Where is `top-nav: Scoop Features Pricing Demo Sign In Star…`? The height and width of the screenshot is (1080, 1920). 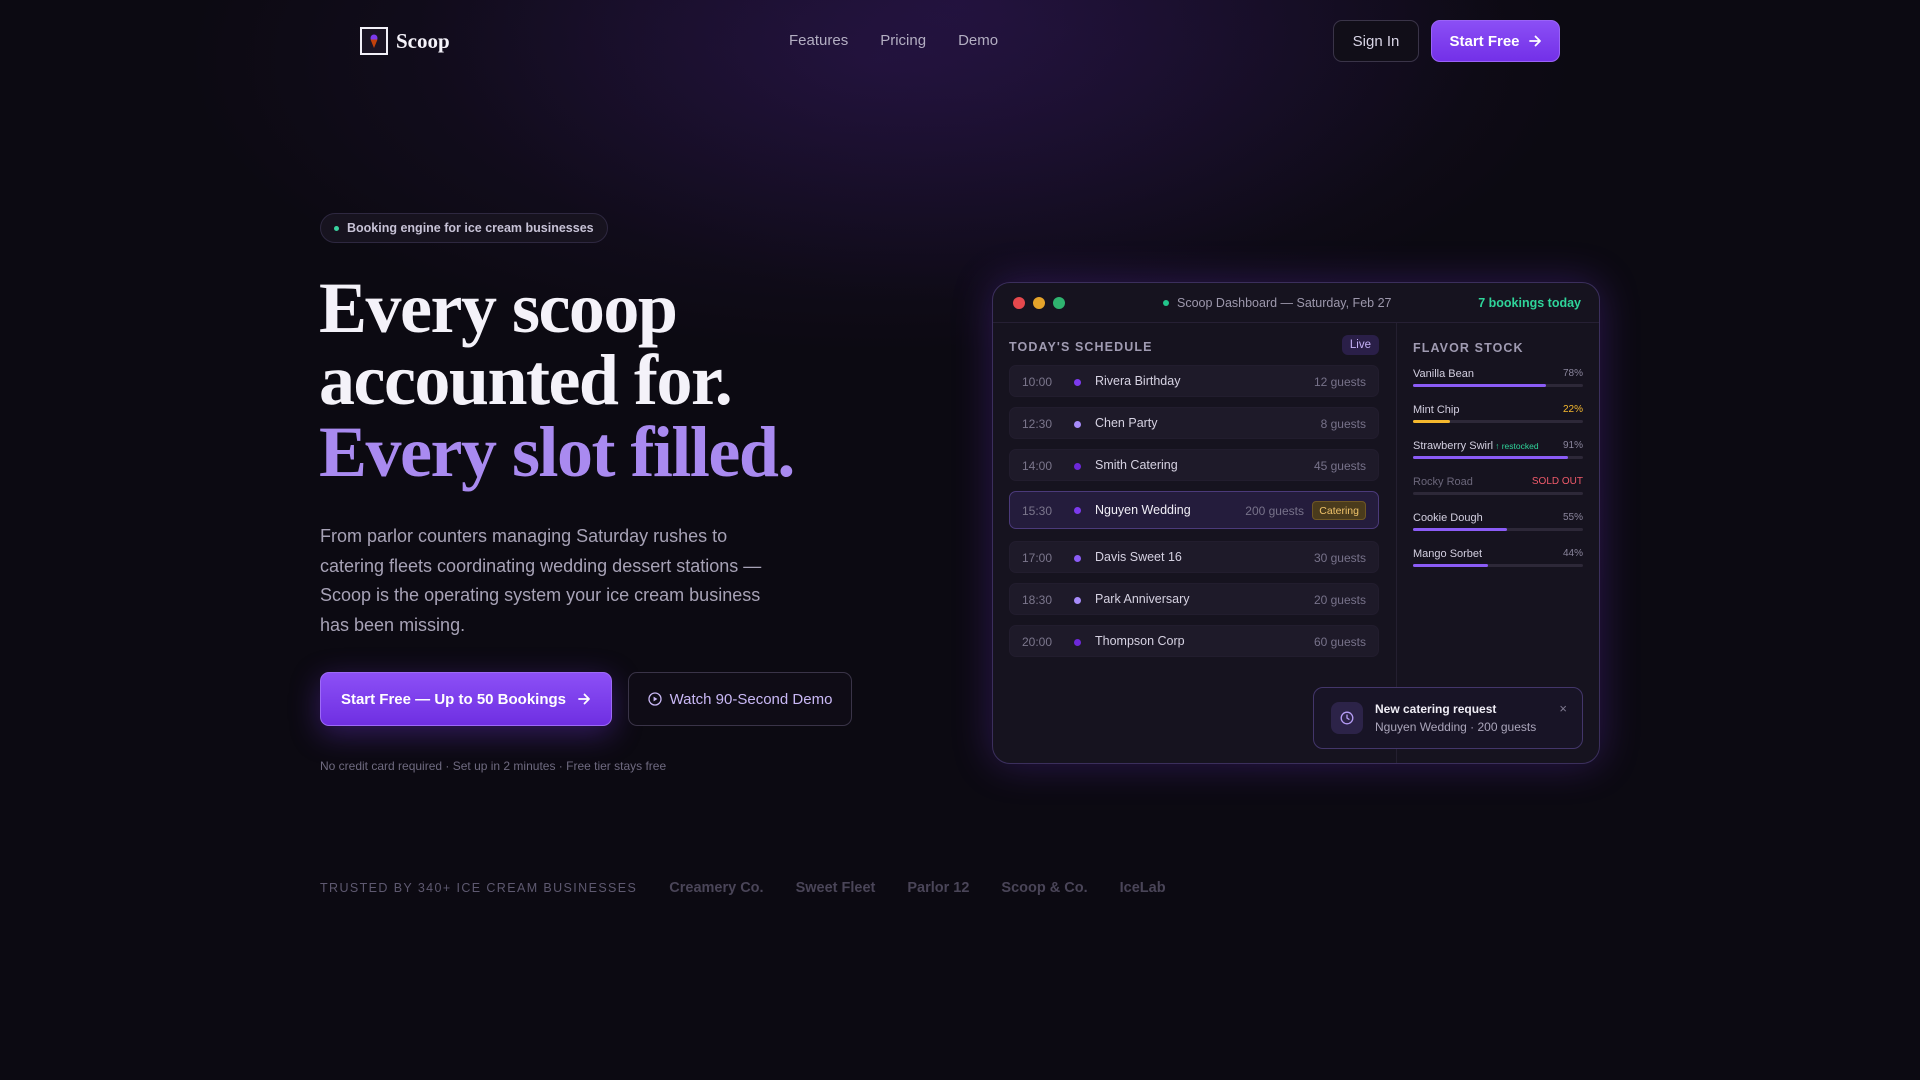
top-nav: Scoop Features Pricing Demo Sign In Star… is located at coordinates (960, 41).